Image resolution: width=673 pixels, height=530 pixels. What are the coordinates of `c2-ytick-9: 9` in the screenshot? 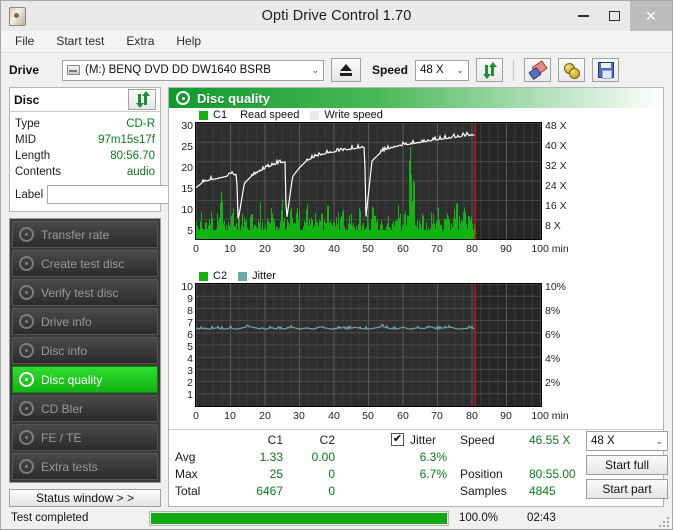 It's located at (190, 299).